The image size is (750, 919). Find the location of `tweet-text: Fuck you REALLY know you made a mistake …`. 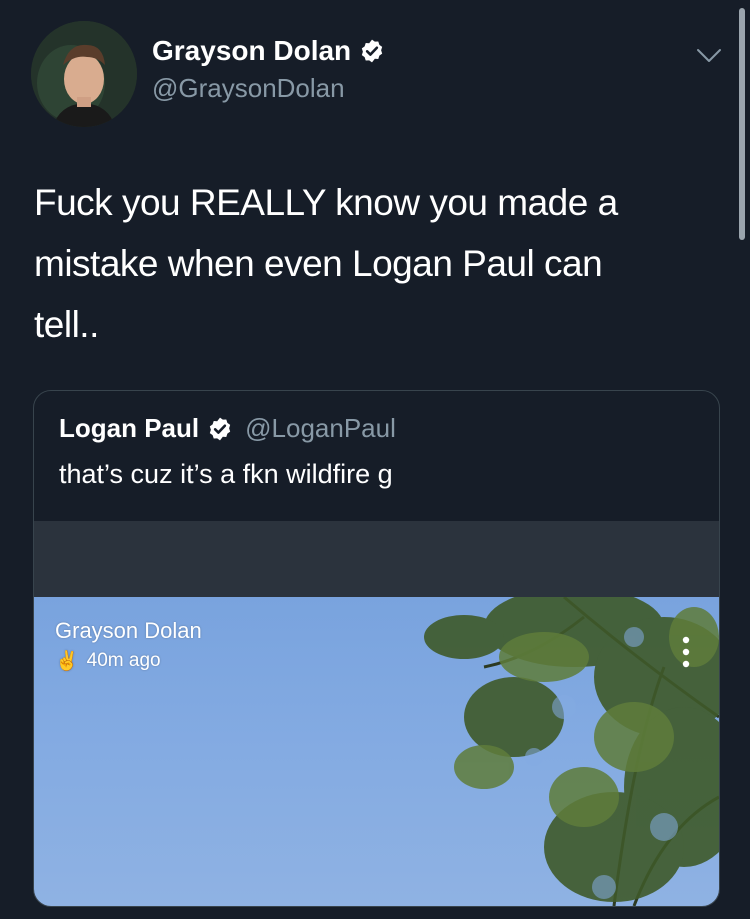

tweet-text: Fuck you REALLY know you made a mistake … is located at coordinates (326, 263).